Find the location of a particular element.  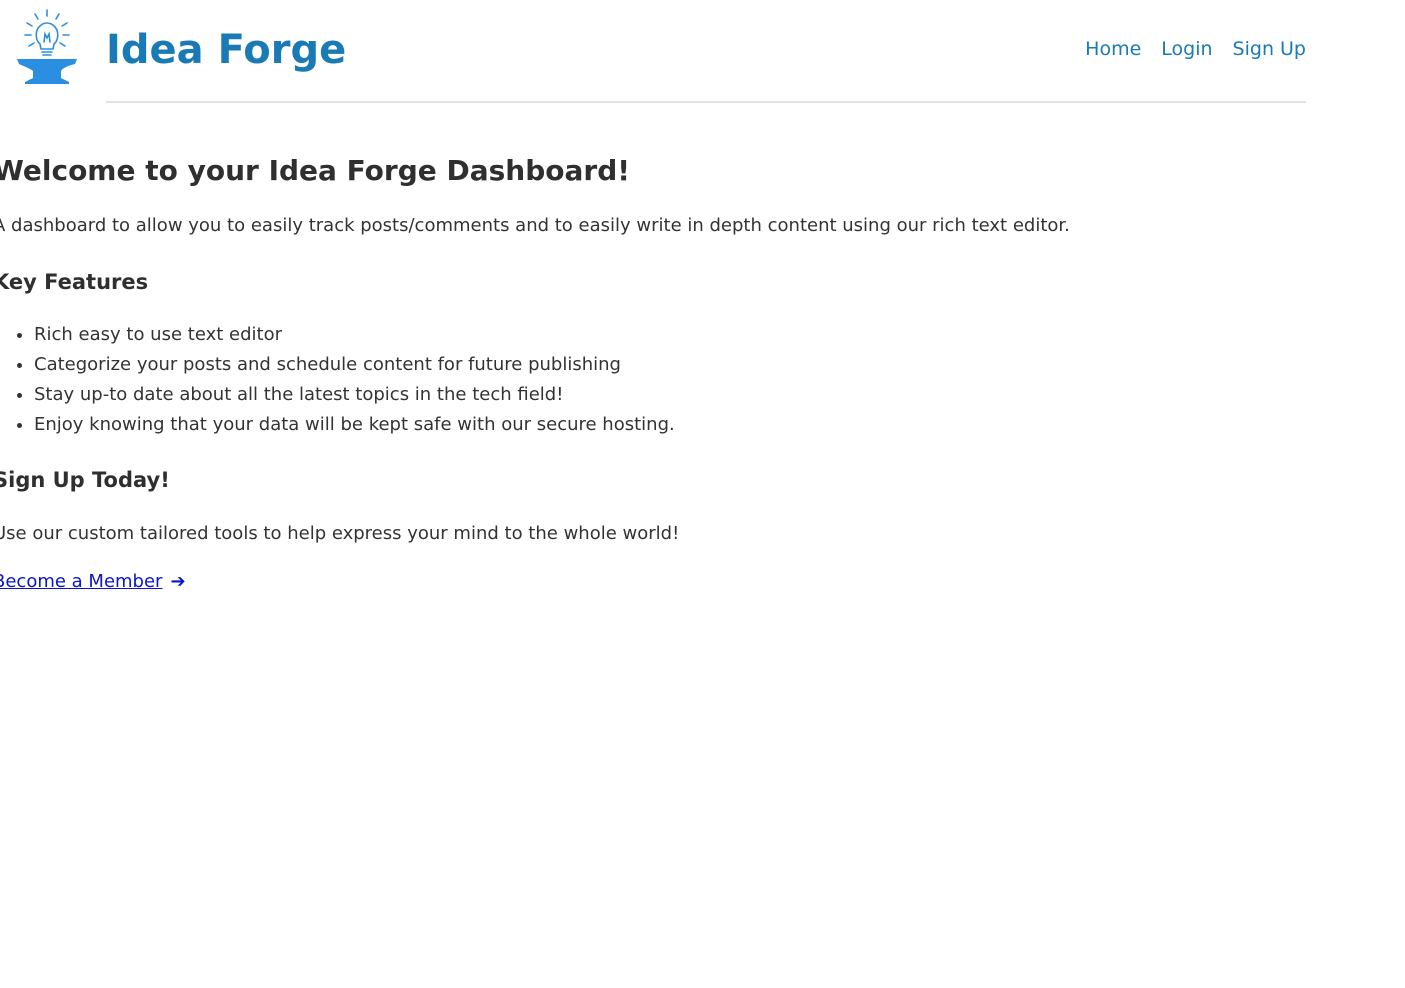

lightbulb-anvil-icon is located at coordinates (47, 48).